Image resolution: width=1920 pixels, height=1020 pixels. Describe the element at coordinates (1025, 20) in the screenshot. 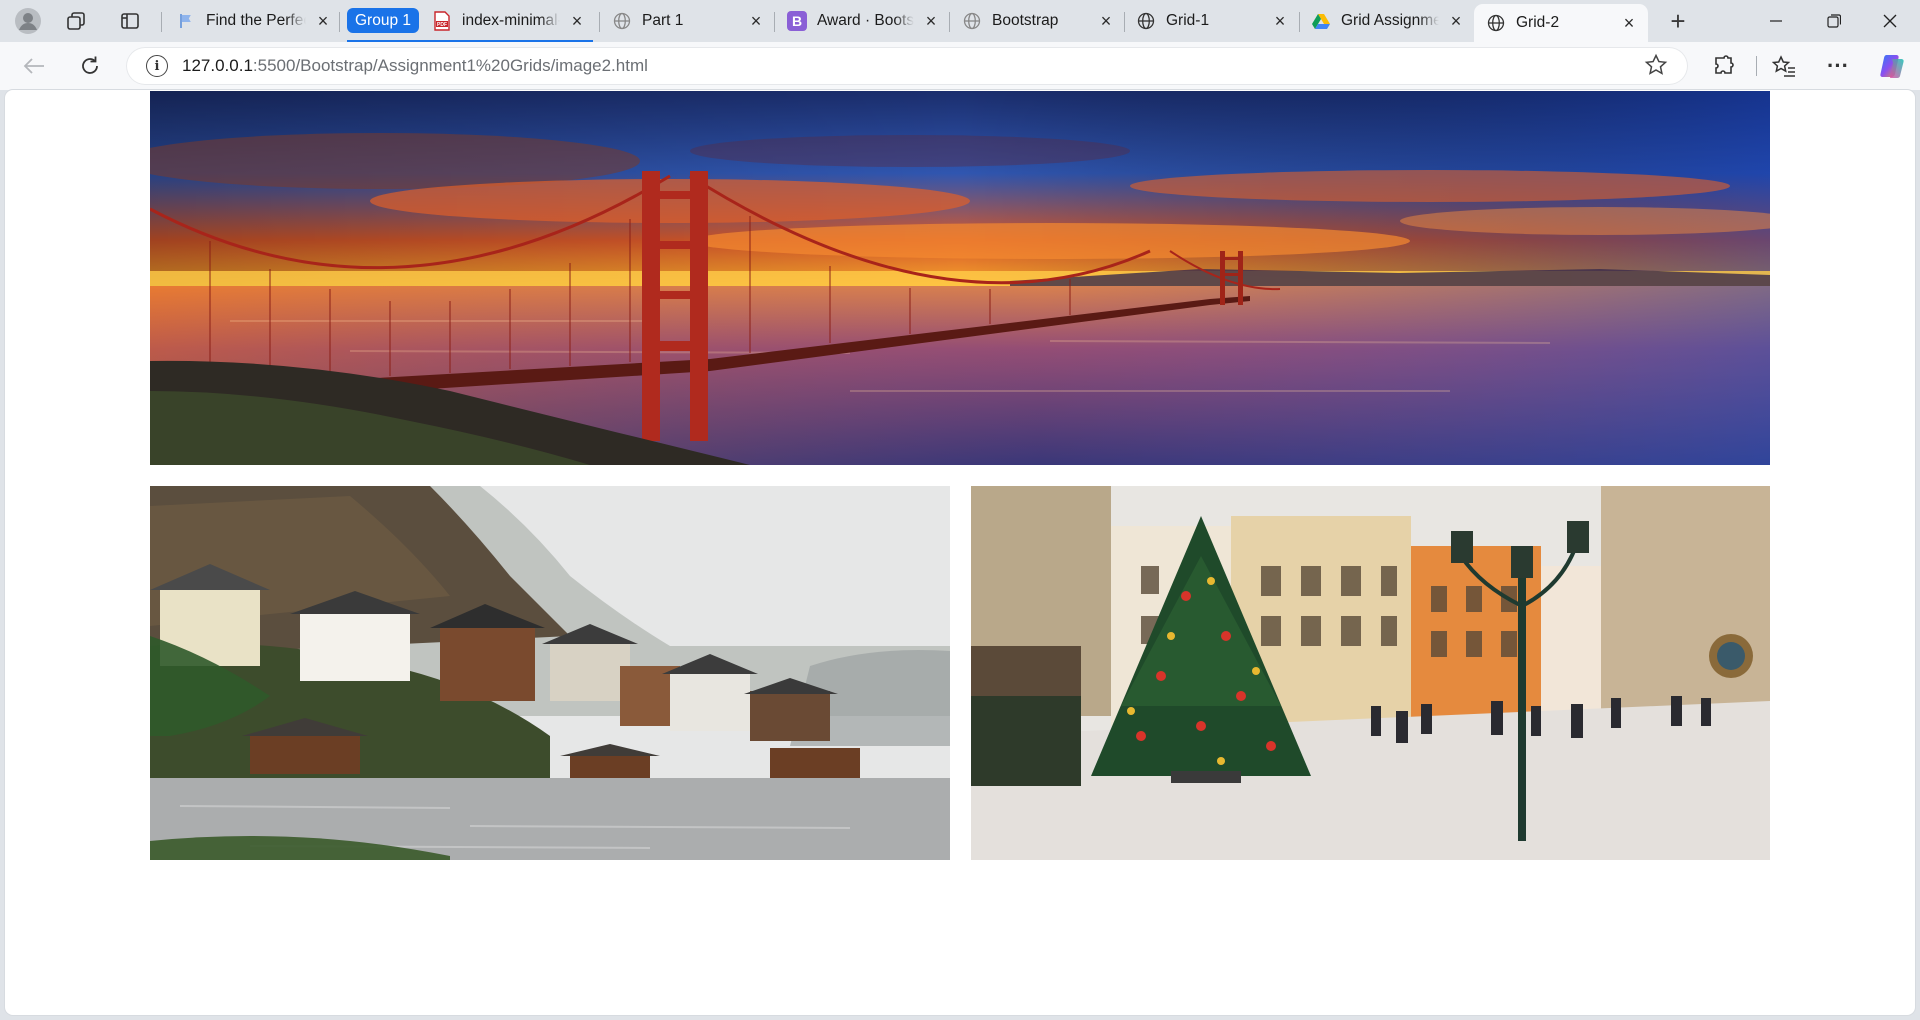

I see `tab-label: Bootstrap` at that location.